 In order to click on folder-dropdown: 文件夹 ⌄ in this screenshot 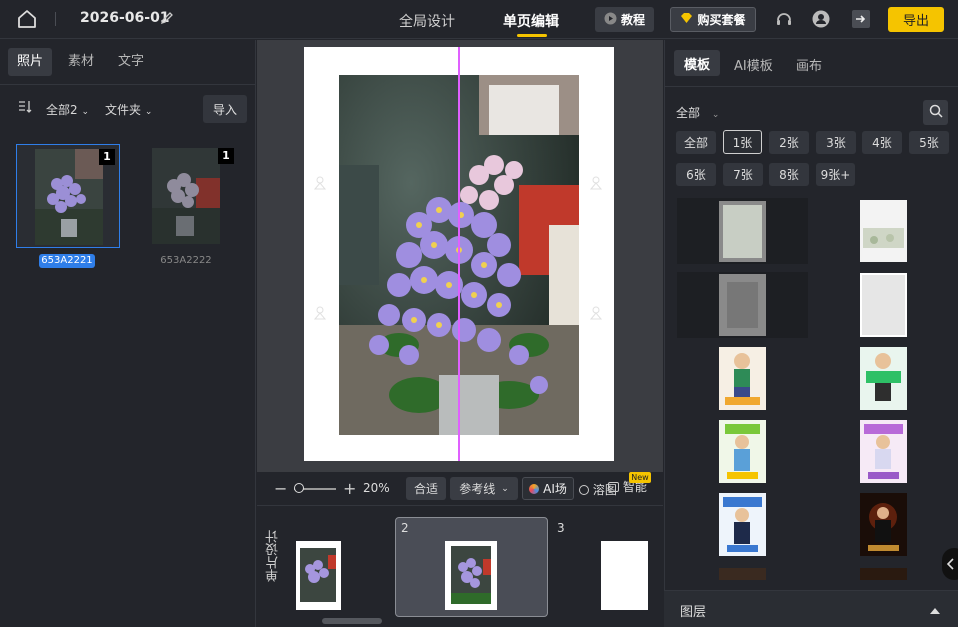, I will do `click(128, 109)`.